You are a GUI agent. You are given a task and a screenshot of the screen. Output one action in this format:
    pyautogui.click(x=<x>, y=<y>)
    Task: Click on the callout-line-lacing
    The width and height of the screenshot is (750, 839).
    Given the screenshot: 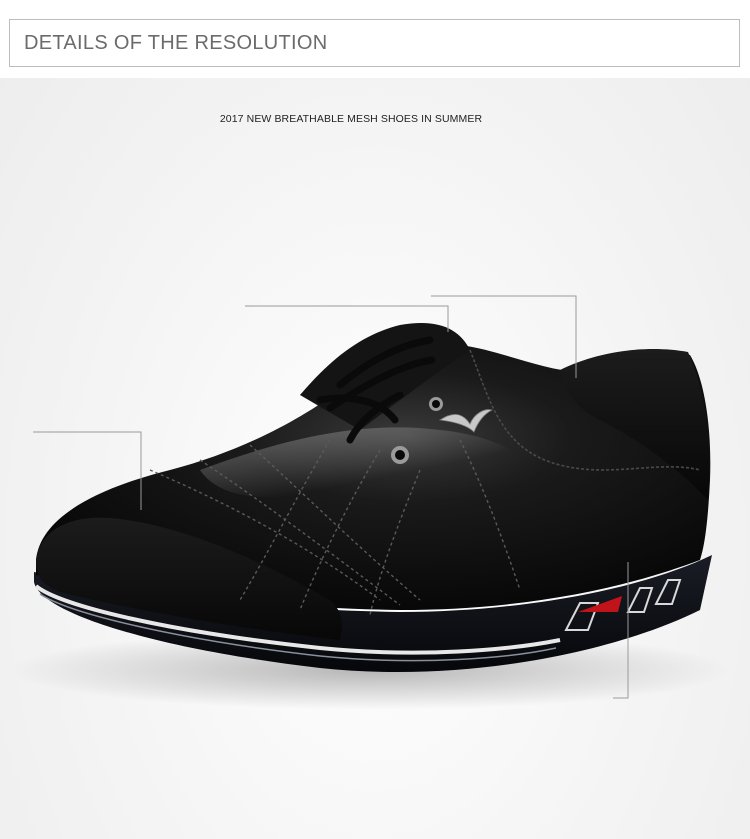 What is the action you would take?
    pyautogui.click(x=347, y=318)
    